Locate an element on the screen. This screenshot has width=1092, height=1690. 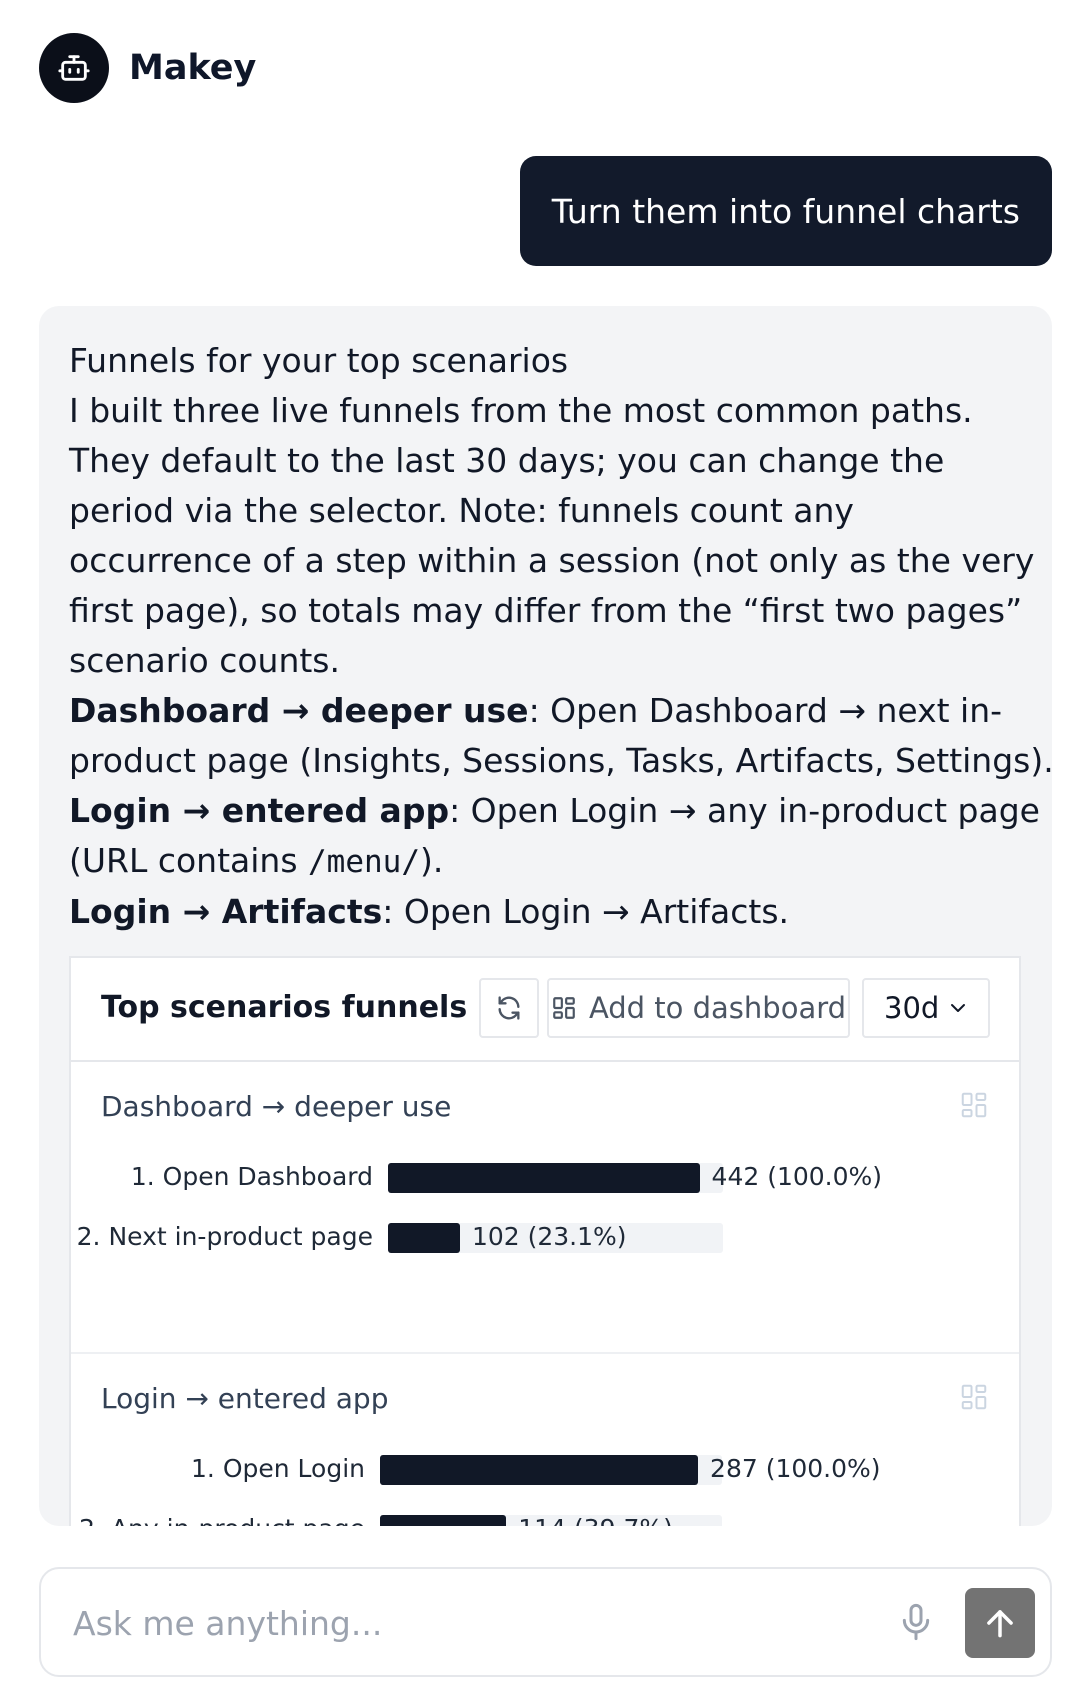
avatar is located at coordinates (74, 68).